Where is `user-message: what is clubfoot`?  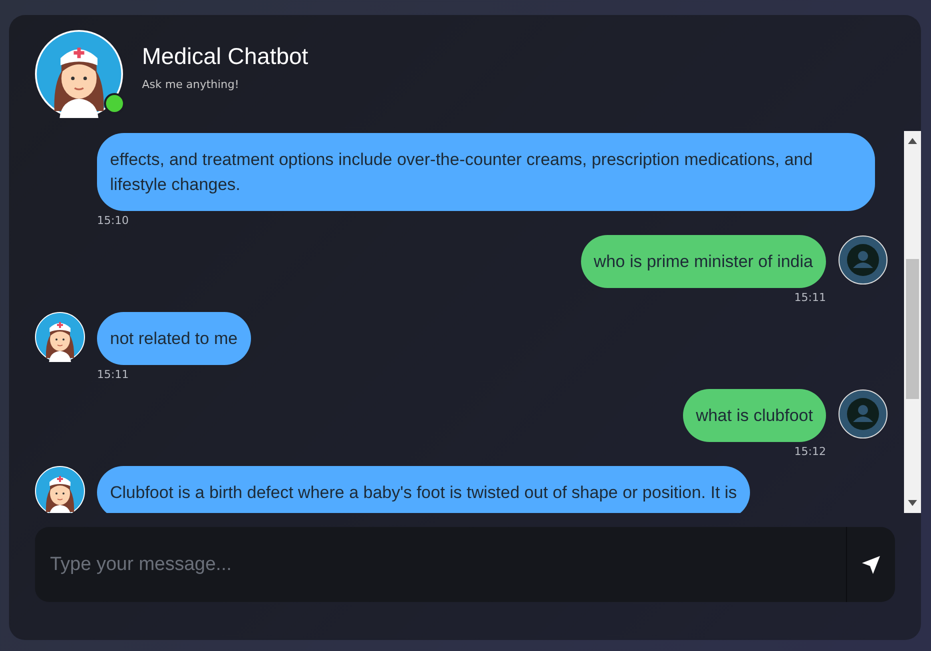 user-message: what is clubfoot is located at coordinates (754, 415).